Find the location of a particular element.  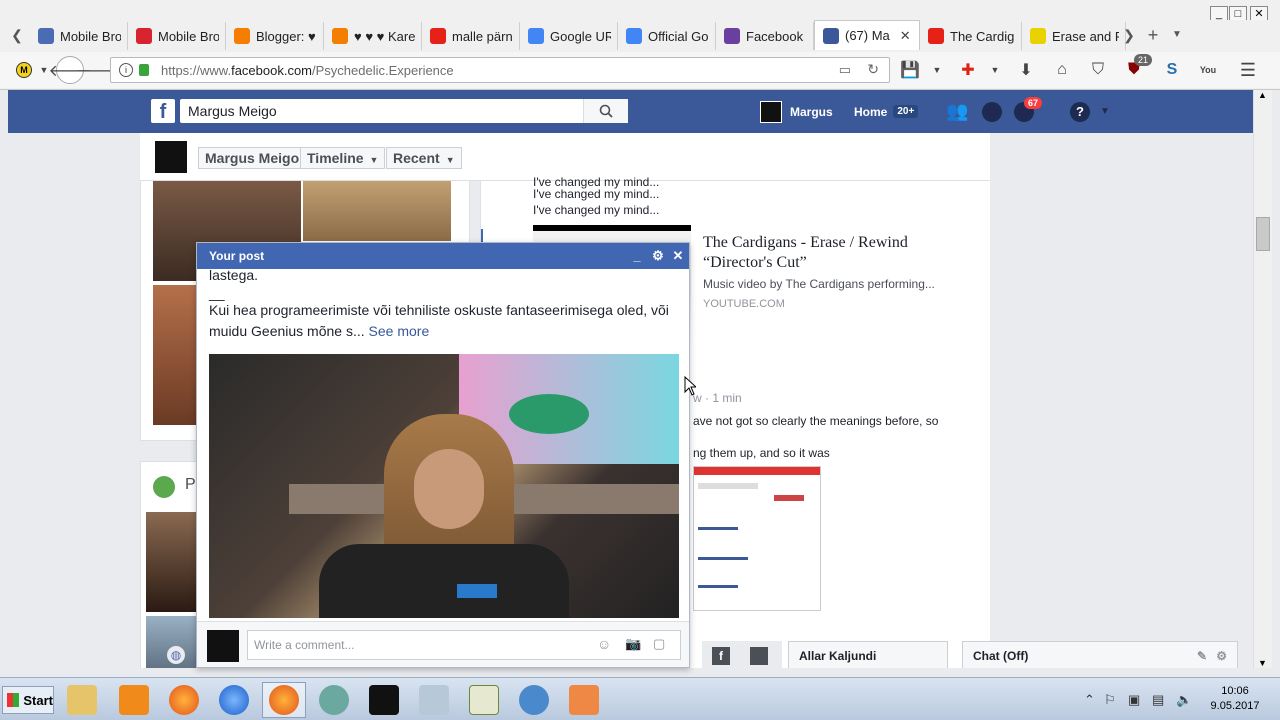

see-more-link: See more is located at coordinates (399, 331).